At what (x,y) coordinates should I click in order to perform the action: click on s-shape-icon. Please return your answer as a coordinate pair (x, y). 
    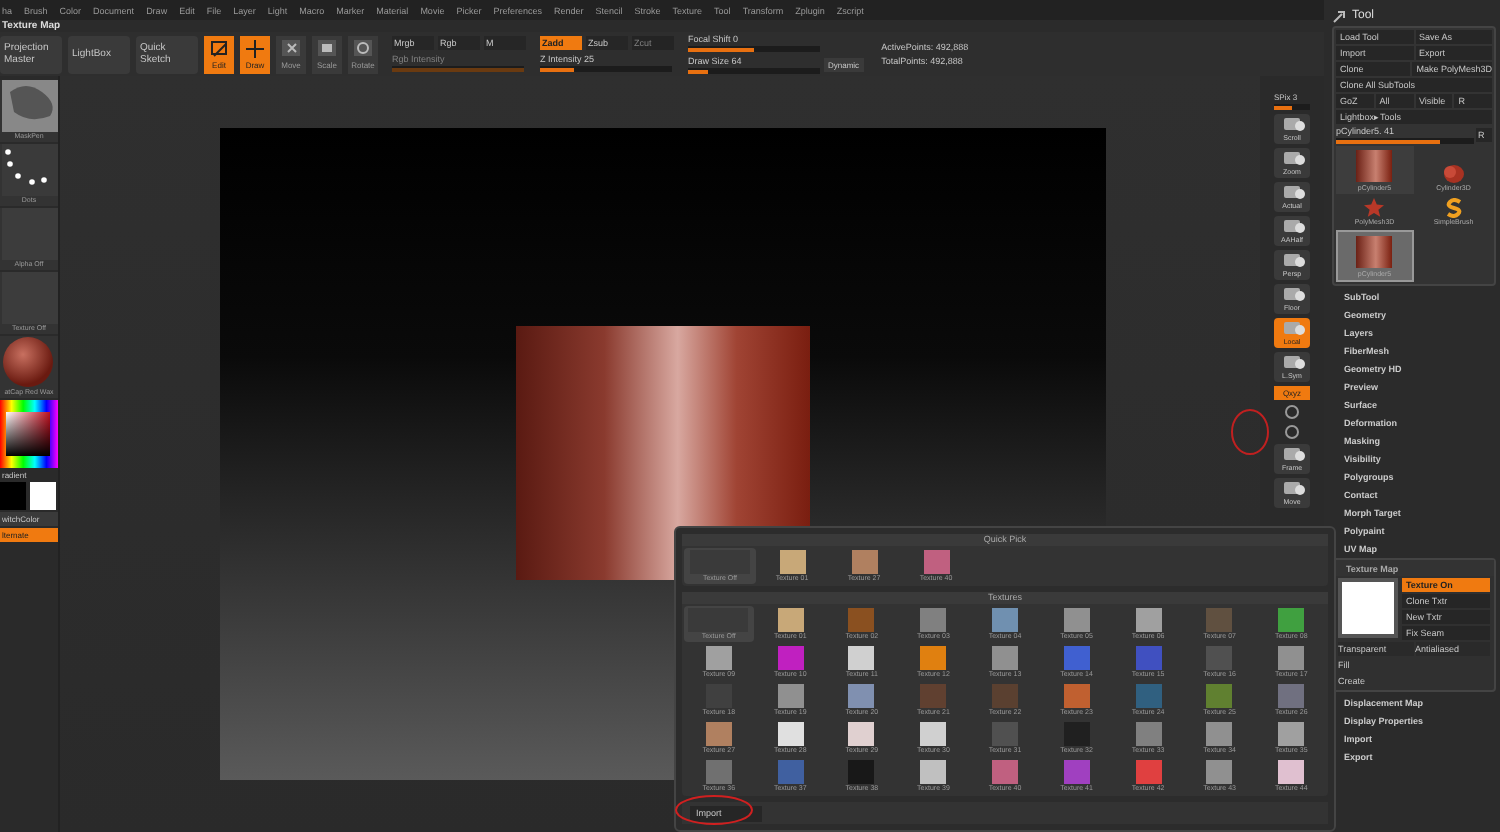
    Looking at the image, I should click on (1453, 208).